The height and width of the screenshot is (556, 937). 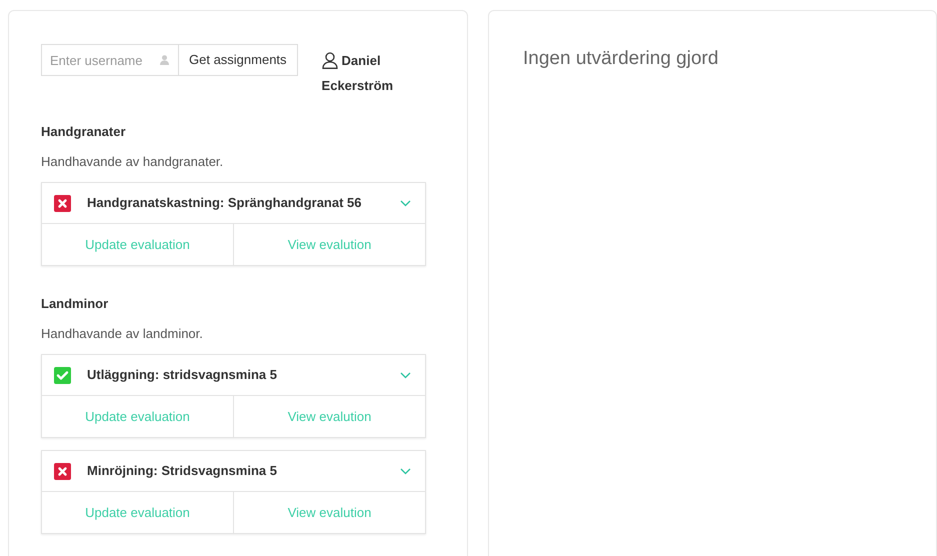 I want to click on assignment-title: Minröjning: Stridsvagnsmina 5, so click(x=182, y=471).